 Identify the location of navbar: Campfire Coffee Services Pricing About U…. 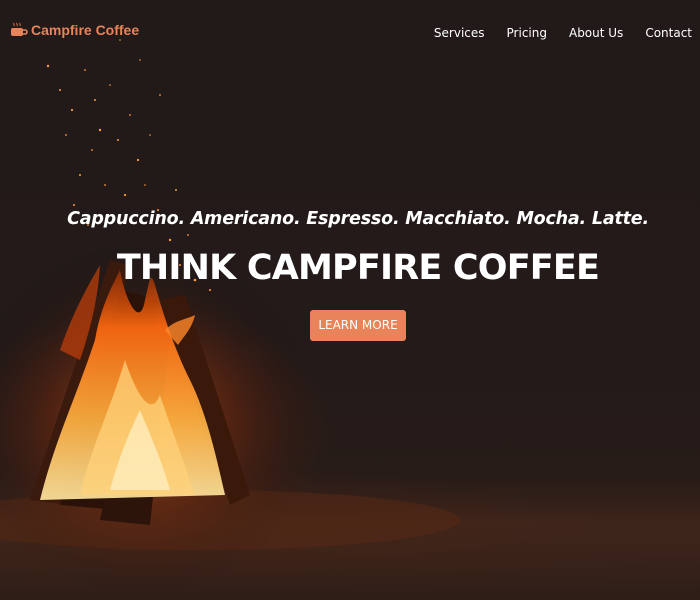
(350, 33).